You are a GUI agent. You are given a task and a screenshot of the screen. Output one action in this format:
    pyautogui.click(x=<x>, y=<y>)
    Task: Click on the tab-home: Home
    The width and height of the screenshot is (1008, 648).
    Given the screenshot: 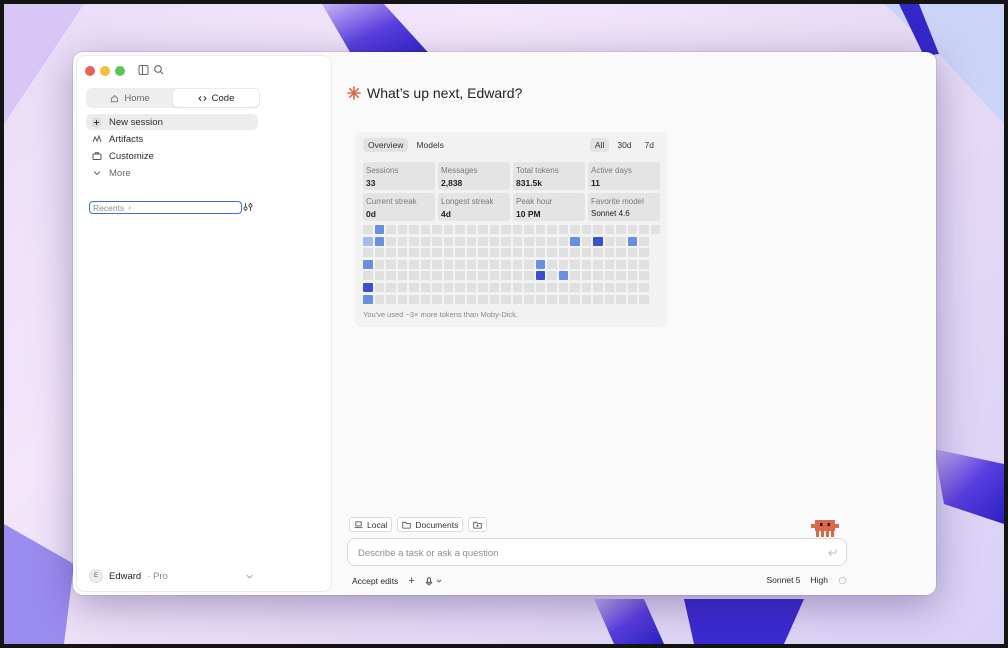 What is the action you would take?
    pyautogui.click(x=130, y=98)
    